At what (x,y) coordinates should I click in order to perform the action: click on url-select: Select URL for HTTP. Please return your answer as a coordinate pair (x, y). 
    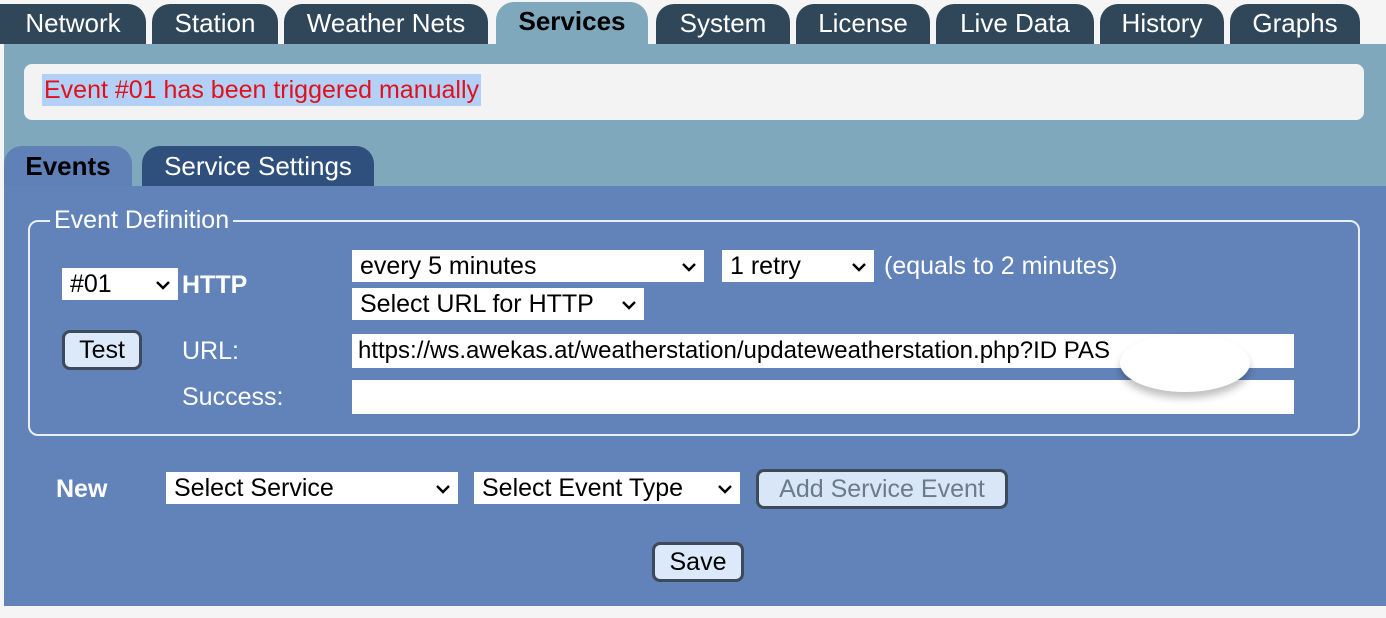
    Looking at the image, I should click on (498, 304).